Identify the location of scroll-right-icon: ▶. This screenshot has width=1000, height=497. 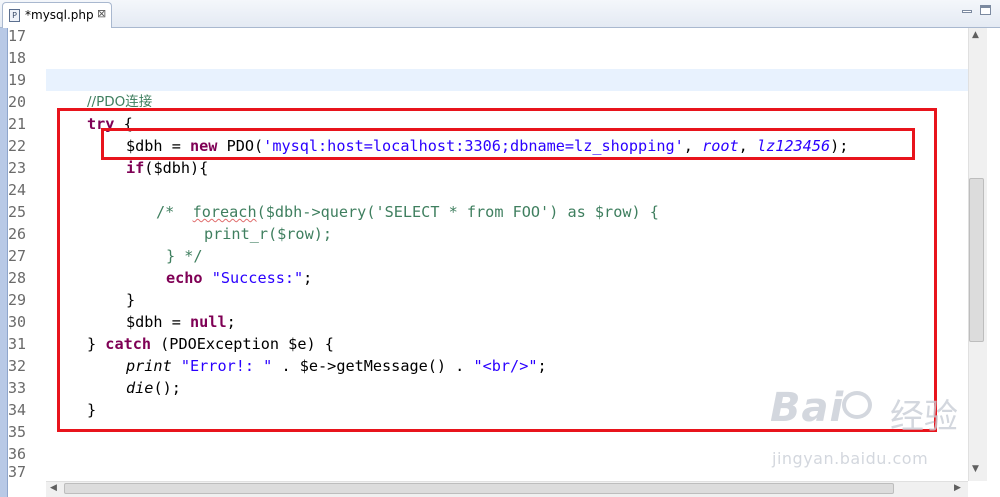
(957, 488).